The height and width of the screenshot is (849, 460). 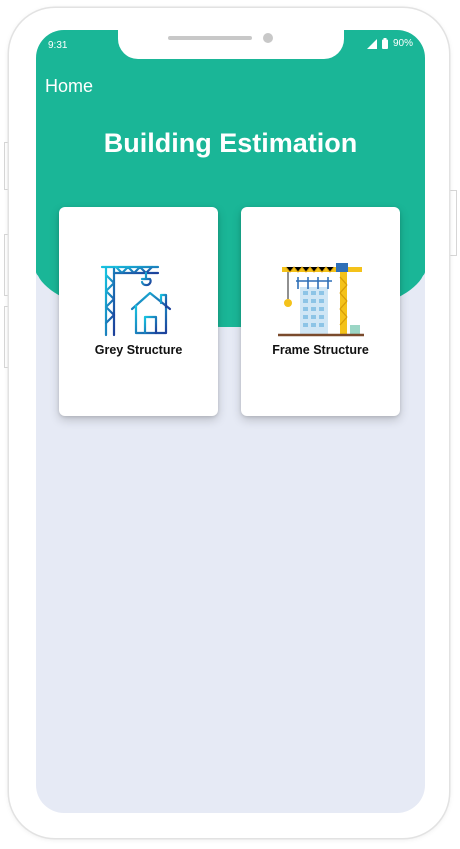 What do you see at coordinates (69, 86) in the screenshot?
I see `home-title: Home` at bounding box center [69, 86].